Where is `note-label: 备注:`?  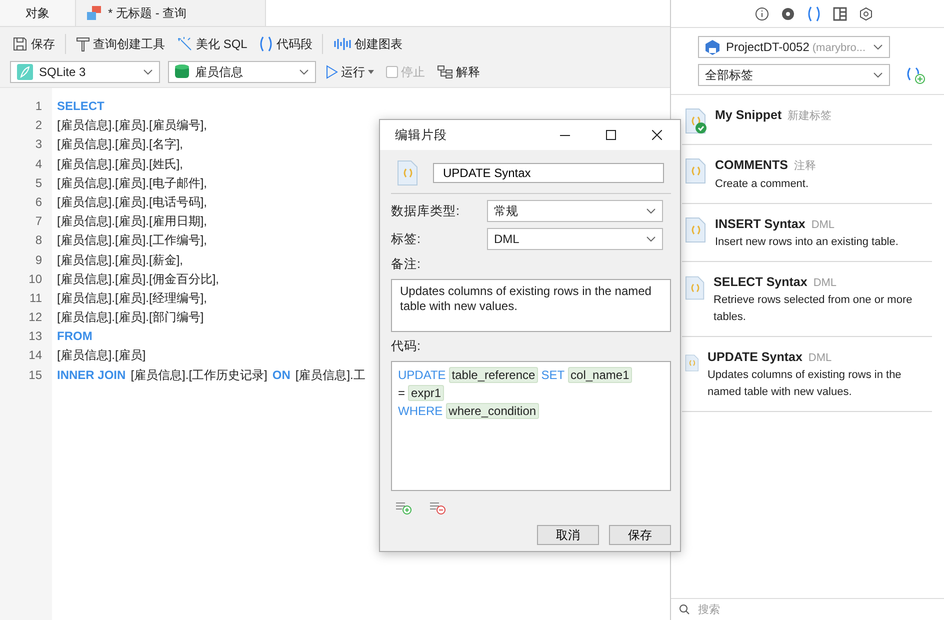 note-label: 备注: is located at coordinates (406, 264).